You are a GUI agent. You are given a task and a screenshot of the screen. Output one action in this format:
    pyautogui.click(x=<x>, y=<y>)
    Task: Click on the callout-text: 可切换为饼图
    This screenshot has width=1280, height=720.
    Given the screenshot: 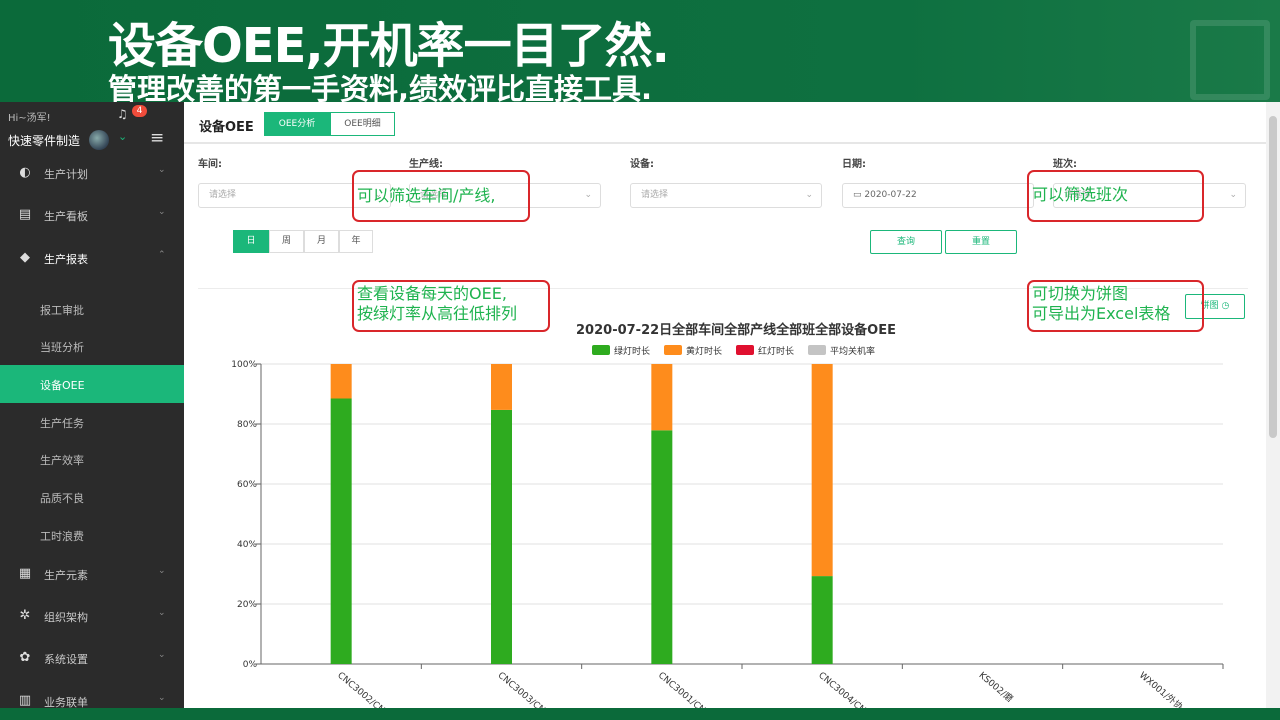 What is the action you would take?
    pyautogui.click(x=1080, y=293)
    